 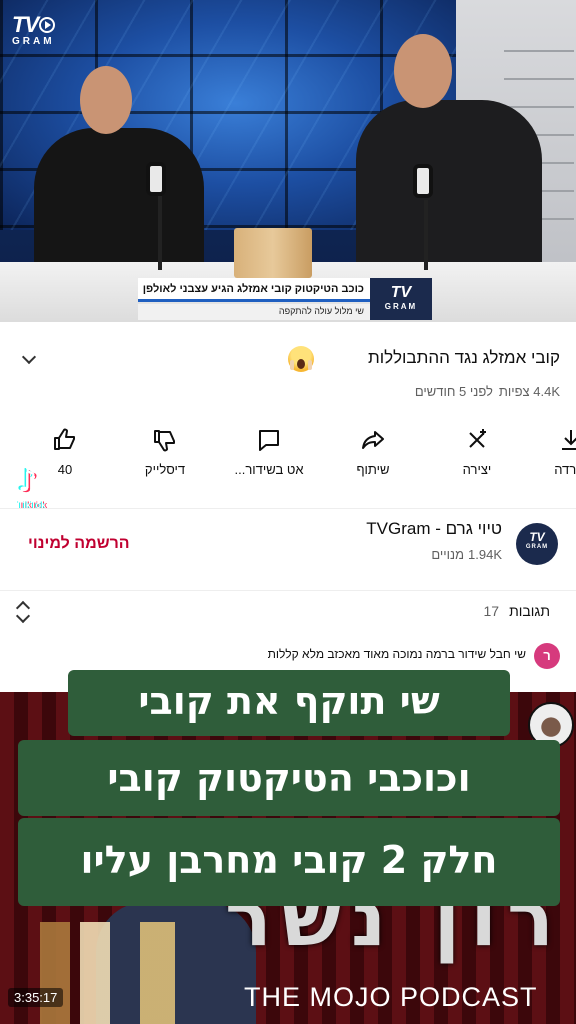 I want to click on mic-stand-left, so click(x=160, y=233).